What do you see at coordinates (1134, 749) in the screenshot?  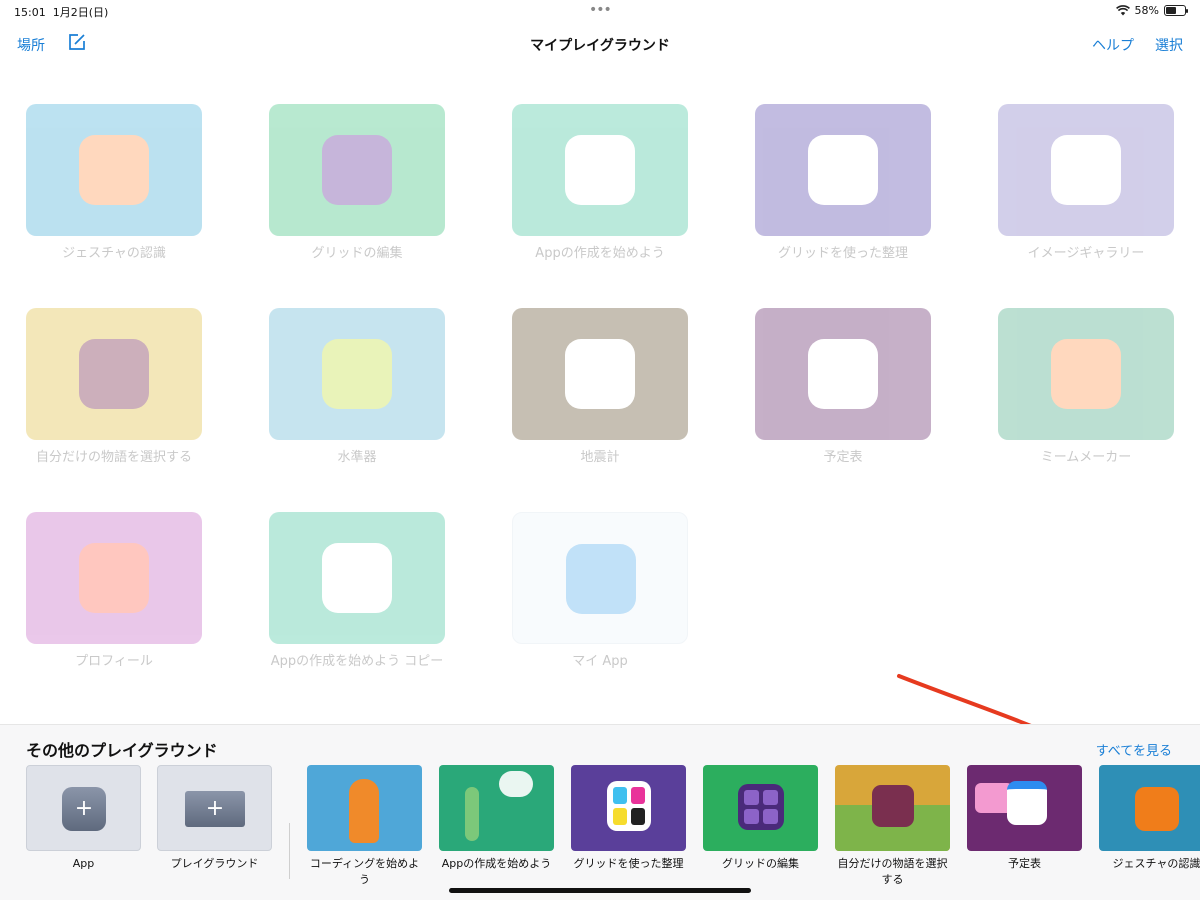 I see `see-all-link: すべてを見る` at bounding box center [1134, 749].